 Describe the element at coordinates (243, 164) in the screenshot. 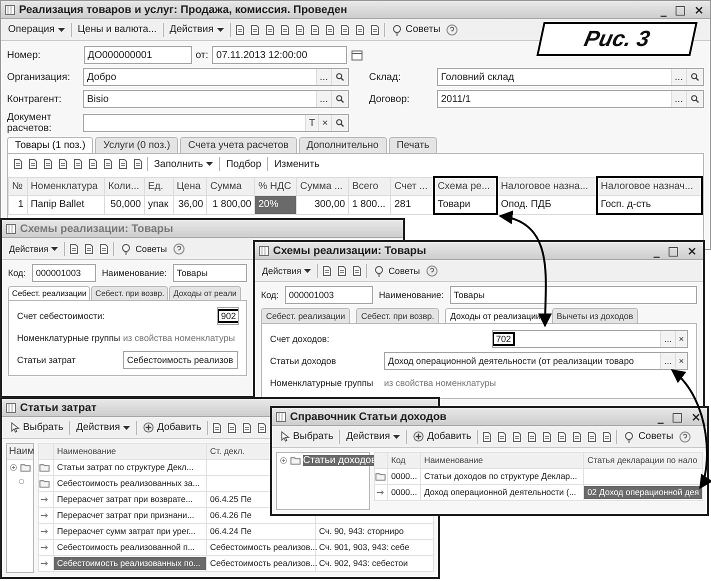

I see `toolbar-button: Подбор` at that location.